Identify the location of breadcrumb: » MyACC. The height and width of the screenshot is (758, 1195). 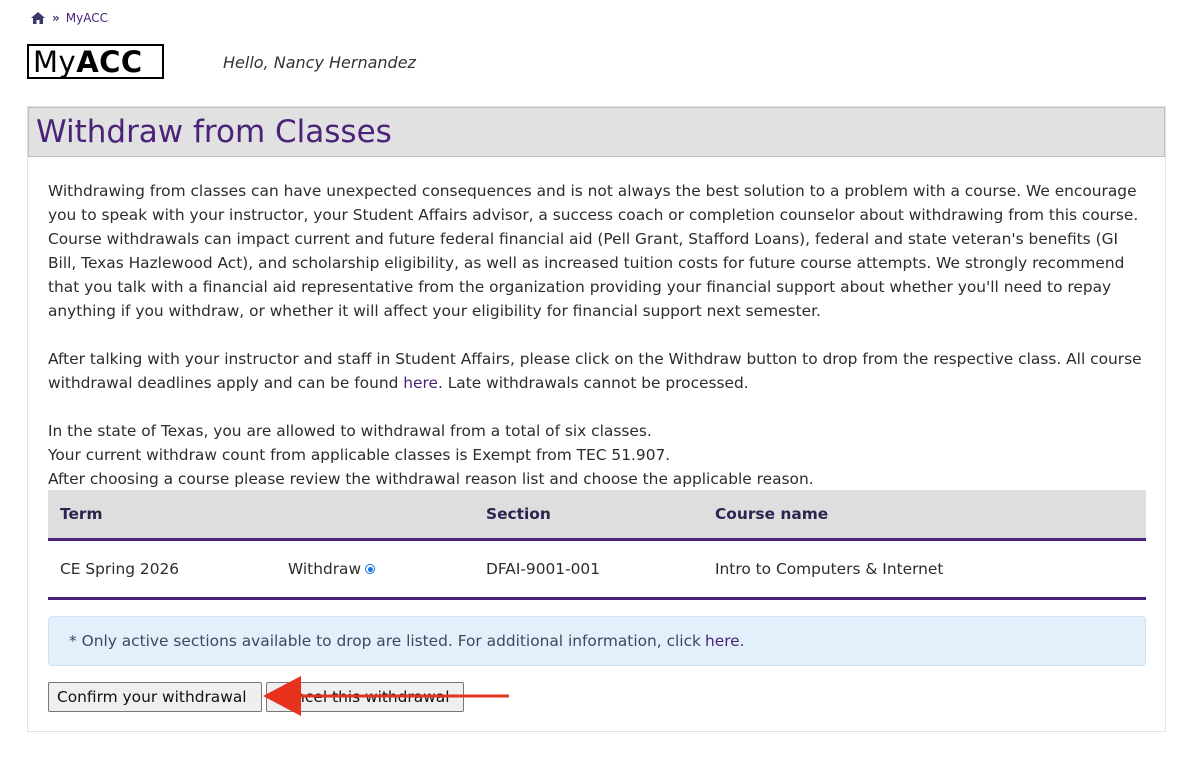
(69, 18).